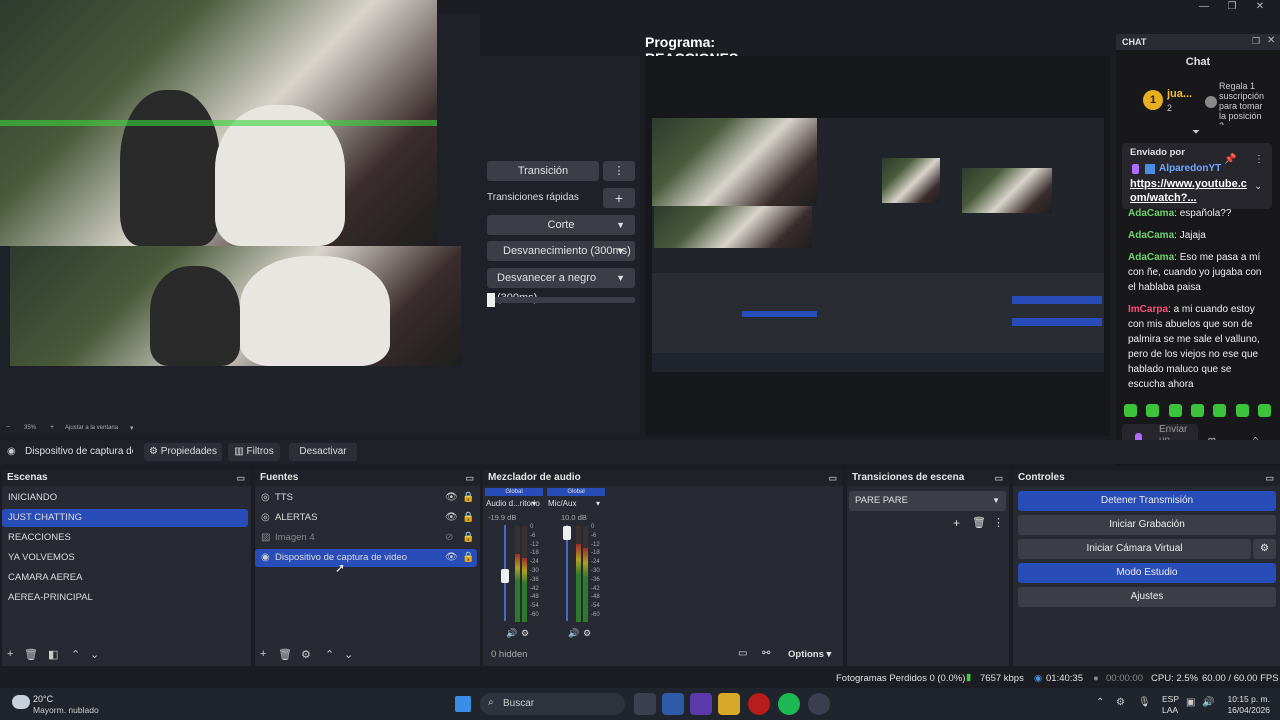  I want to click on transition-button: Transición, so click(543, 171).